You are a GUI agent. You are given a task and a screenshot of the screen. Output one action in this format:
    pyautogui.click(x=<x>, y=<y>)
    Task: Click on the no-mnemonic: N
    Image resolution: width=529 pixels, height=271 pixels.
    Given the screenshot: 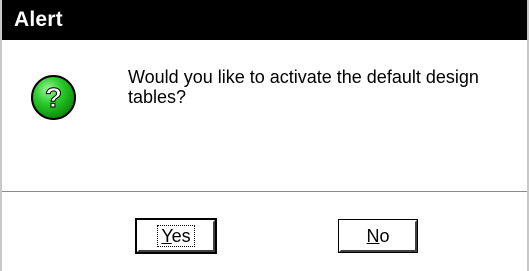 What is the action you would take?
    pyautogui.click(x=373, y=236)
    